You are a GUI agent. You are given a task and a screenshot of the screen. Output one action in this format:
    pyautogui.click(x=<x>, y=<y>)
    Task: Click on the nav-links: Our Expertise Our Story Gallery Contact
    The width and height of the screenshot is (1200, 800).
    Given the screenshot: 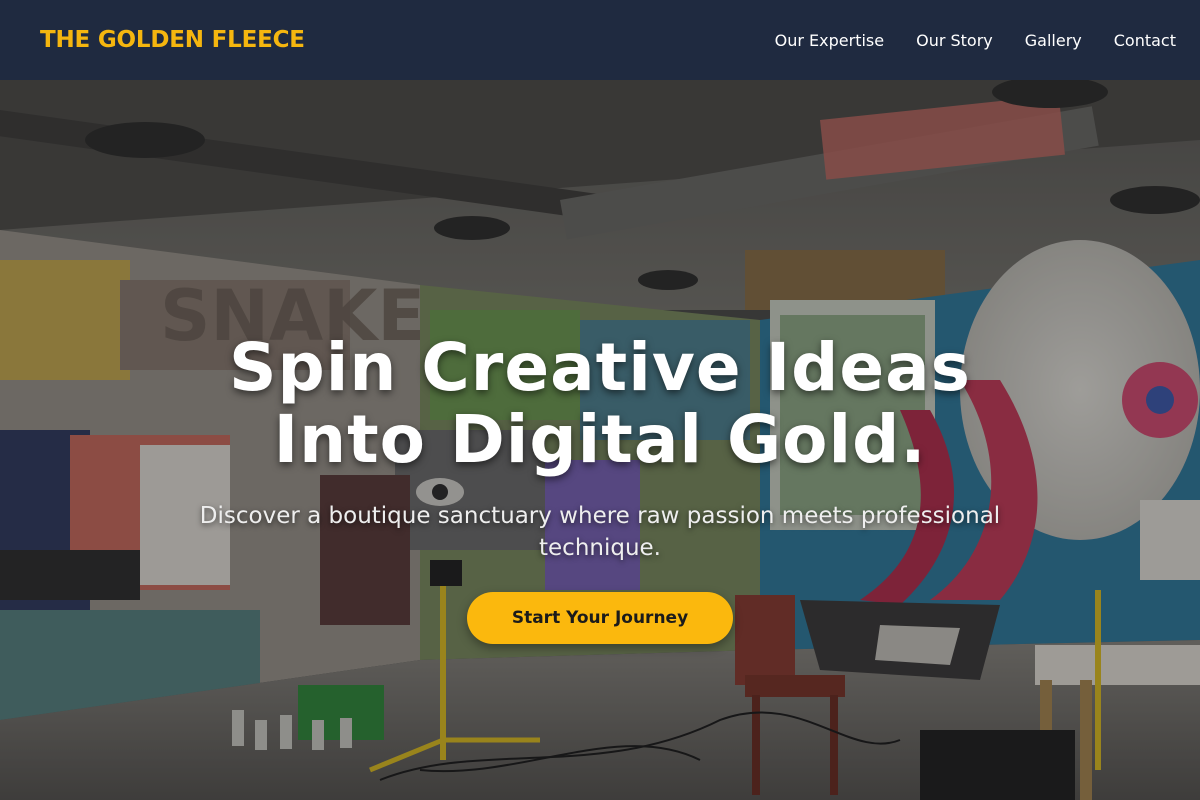 What is the action you would take?
    pyautogui.click(x=959, y=40)
    